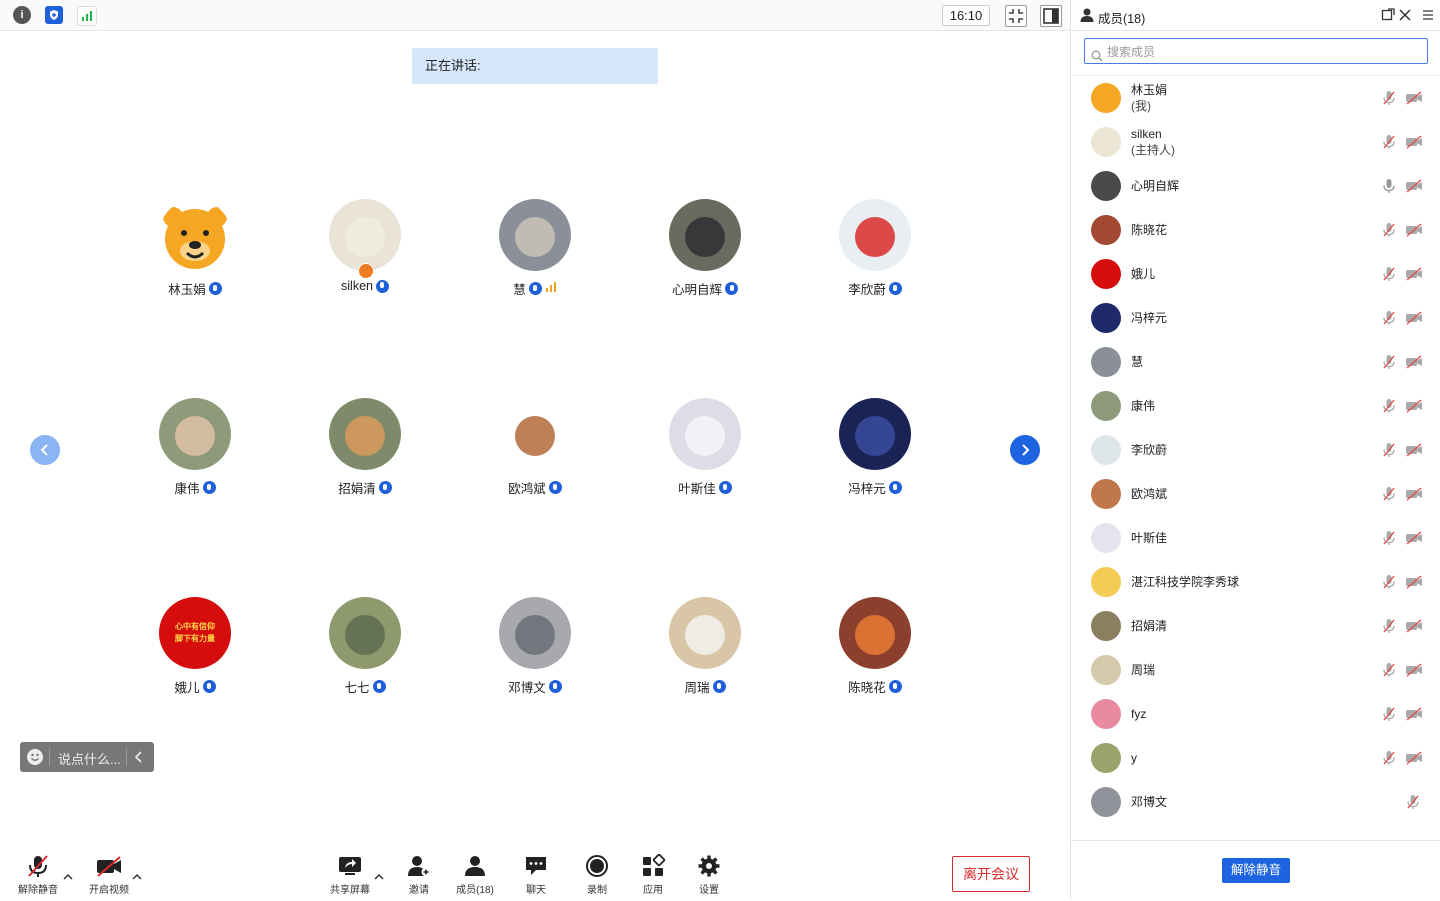  Describe the element at coordinates (653, 875) in the screenshot. I see `apps-button: 应用` at that location.